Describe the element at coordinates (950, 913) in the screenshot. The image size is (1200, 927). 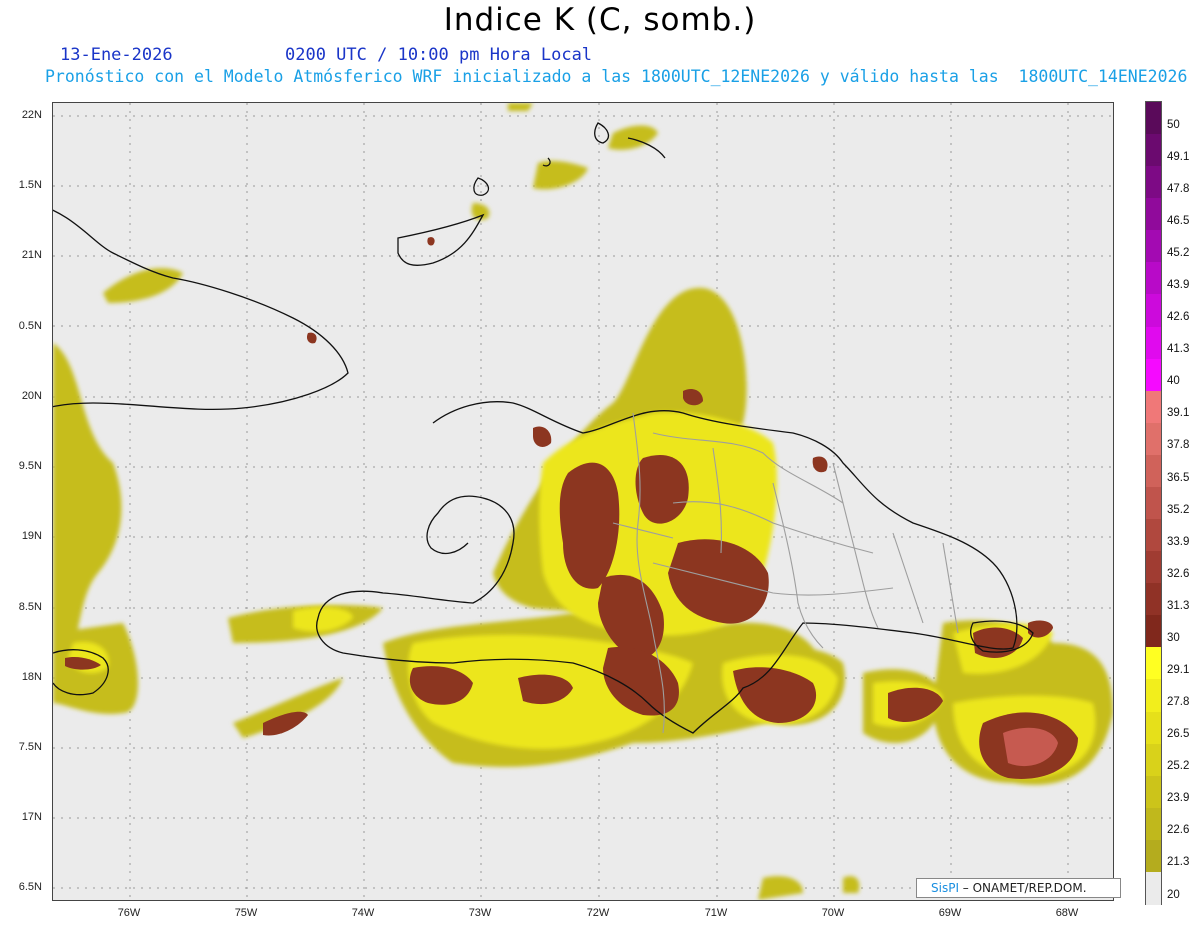
I see `lon-label: 69W` at that location.